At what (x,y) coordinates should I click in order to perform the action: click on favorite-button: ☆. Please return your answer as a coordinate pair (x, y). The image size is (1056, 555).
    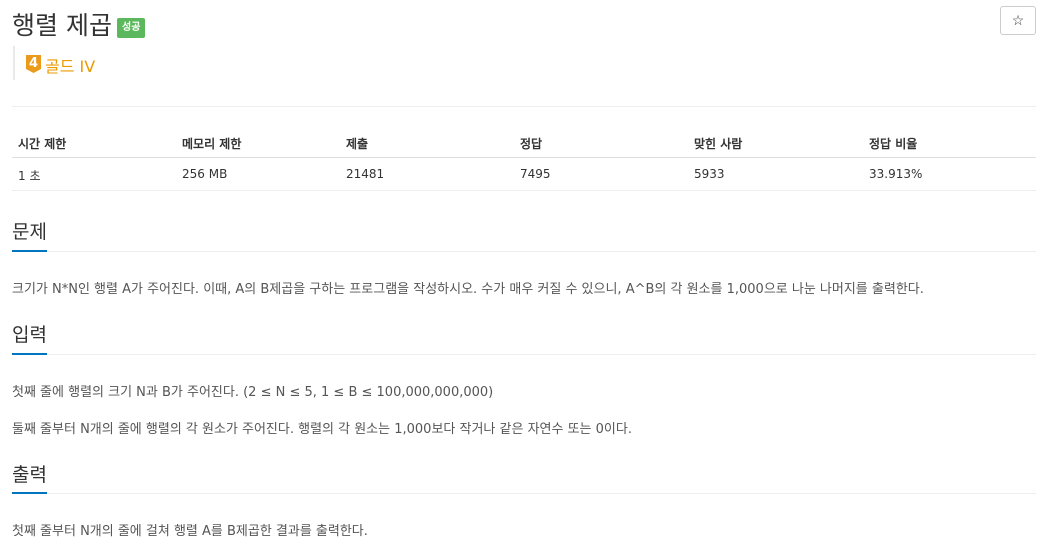
    Looking at the image, I should click on (1018, 20).